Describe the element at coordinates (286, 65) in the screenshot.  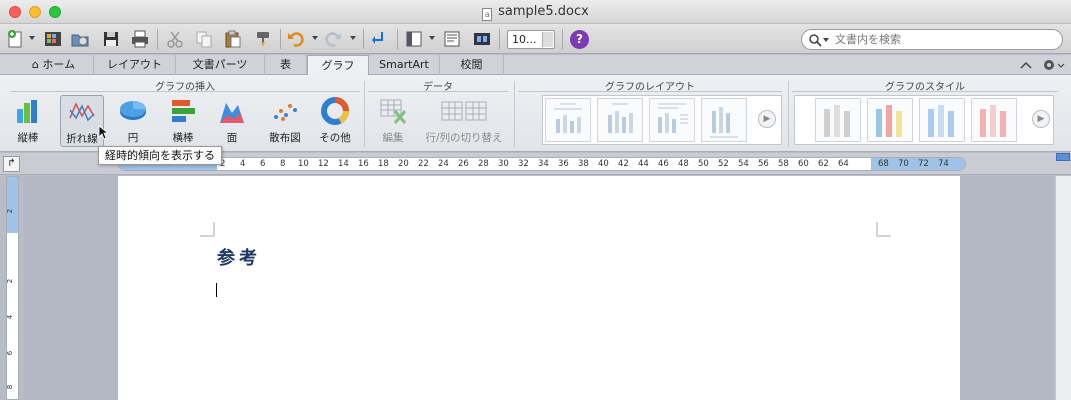
I see `tab-tables: 表` at that location.